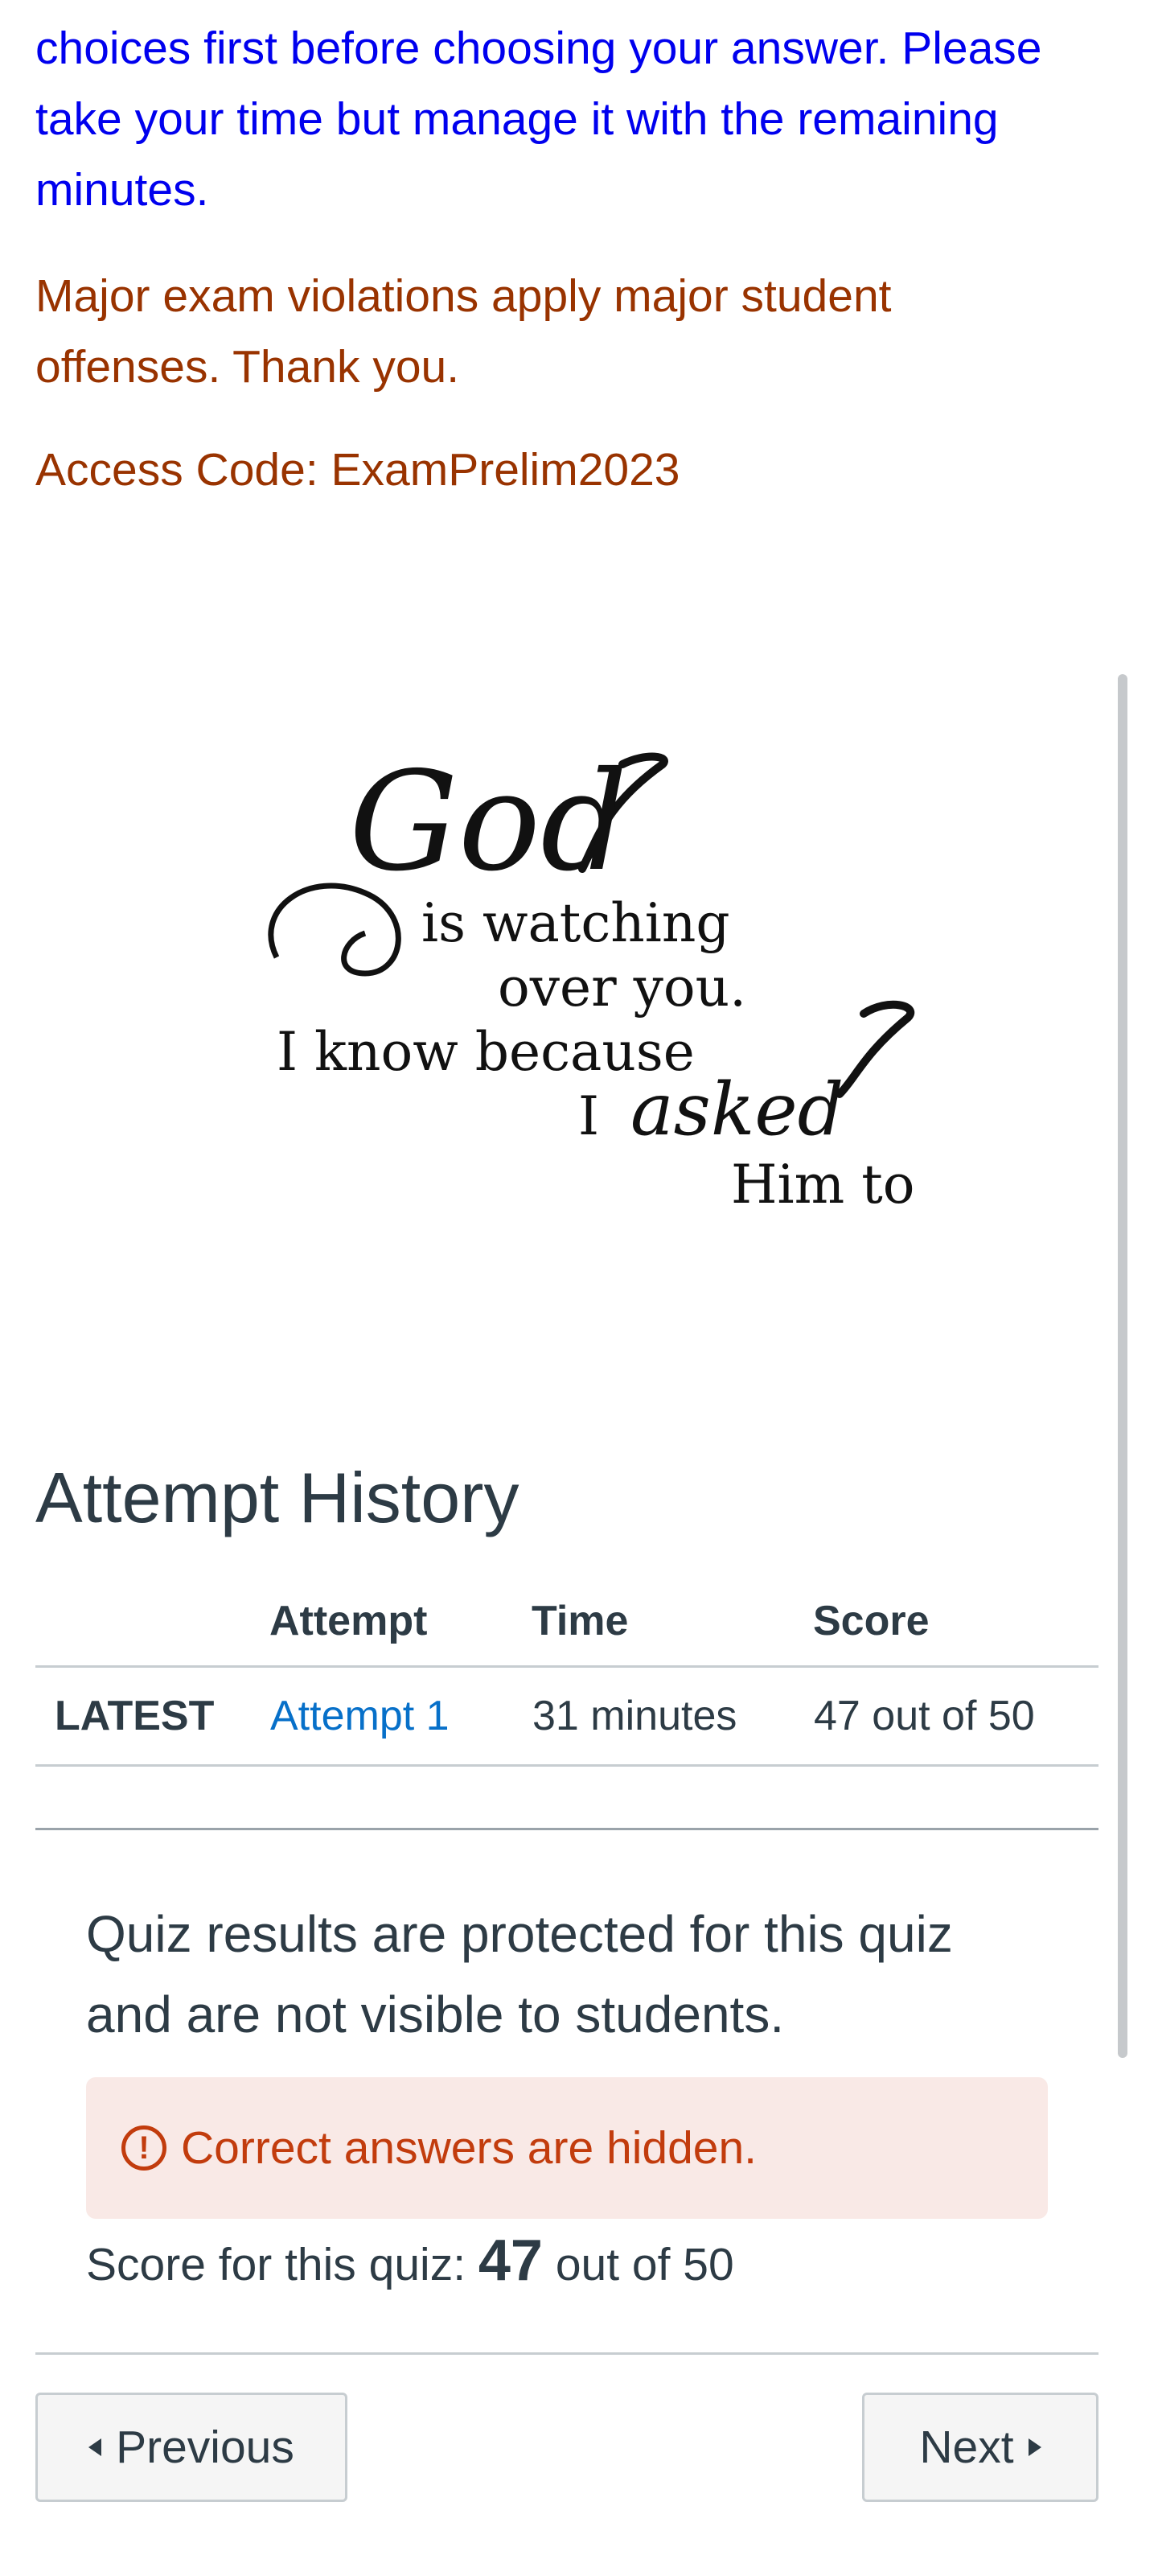 The width and height of the screenshot is (1158, 2576). Describe the element at coordinates (871, 1621) in the screenshot. I see `column-header-score: Score` at that location.